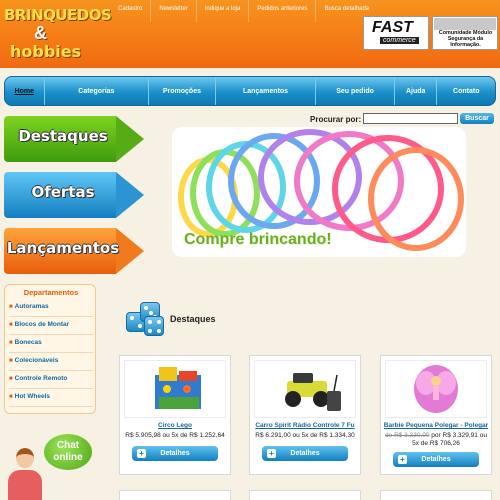  Describe the element at coordinates (58, 35) in the screenshot. I see `site-logo: BRINQUEDOS & hobbies` at that location.